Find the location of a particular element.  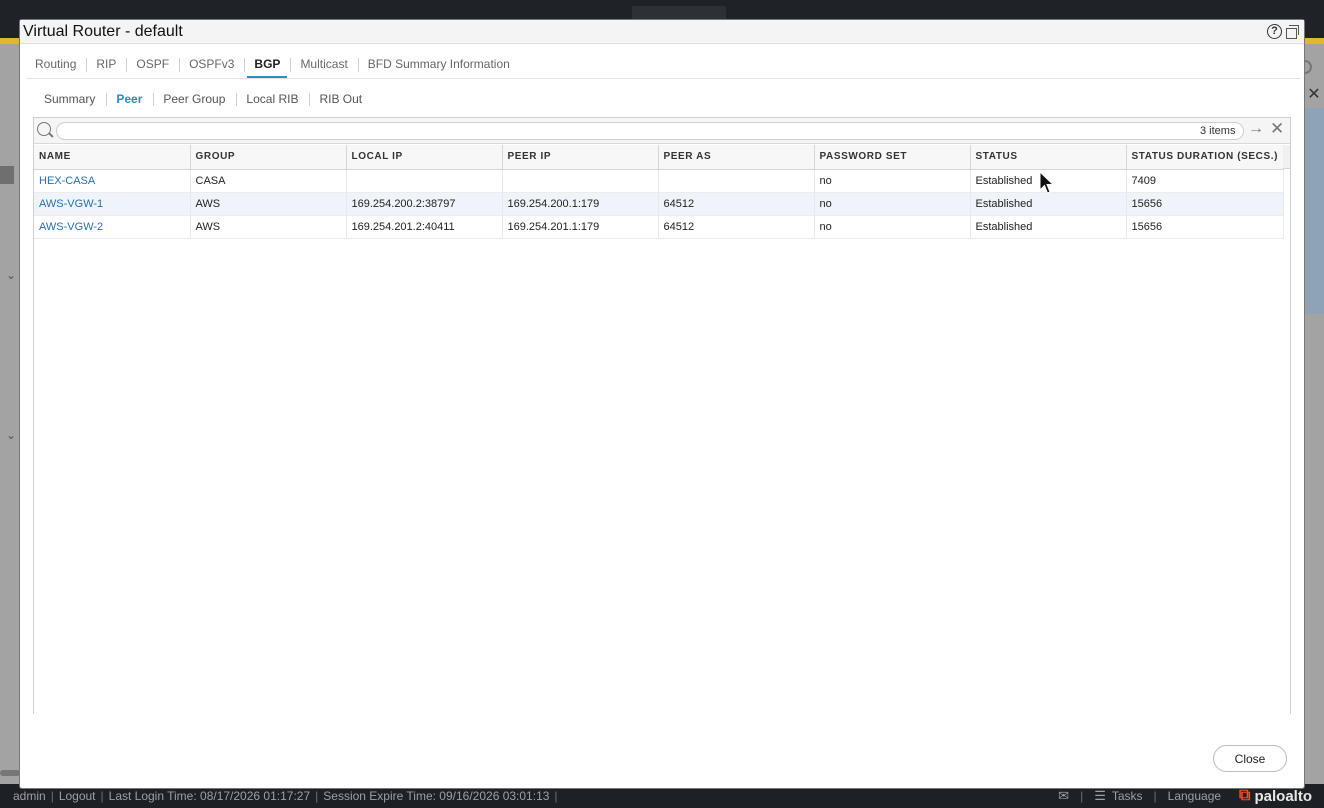

table-cell: 169.254.200.1:179 is located at coordinates (580, 204).